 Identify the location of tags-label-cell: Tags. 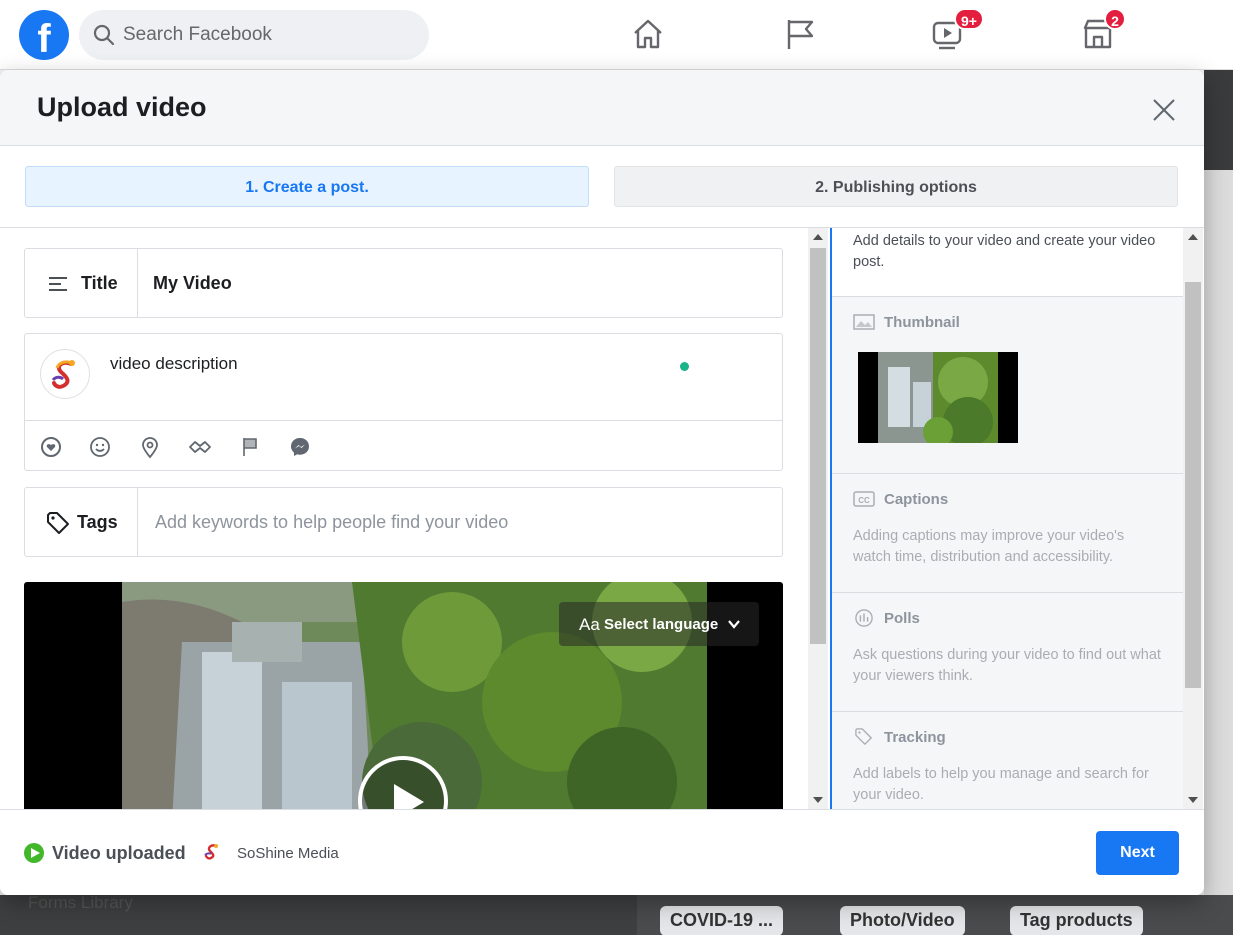
(81, 522).